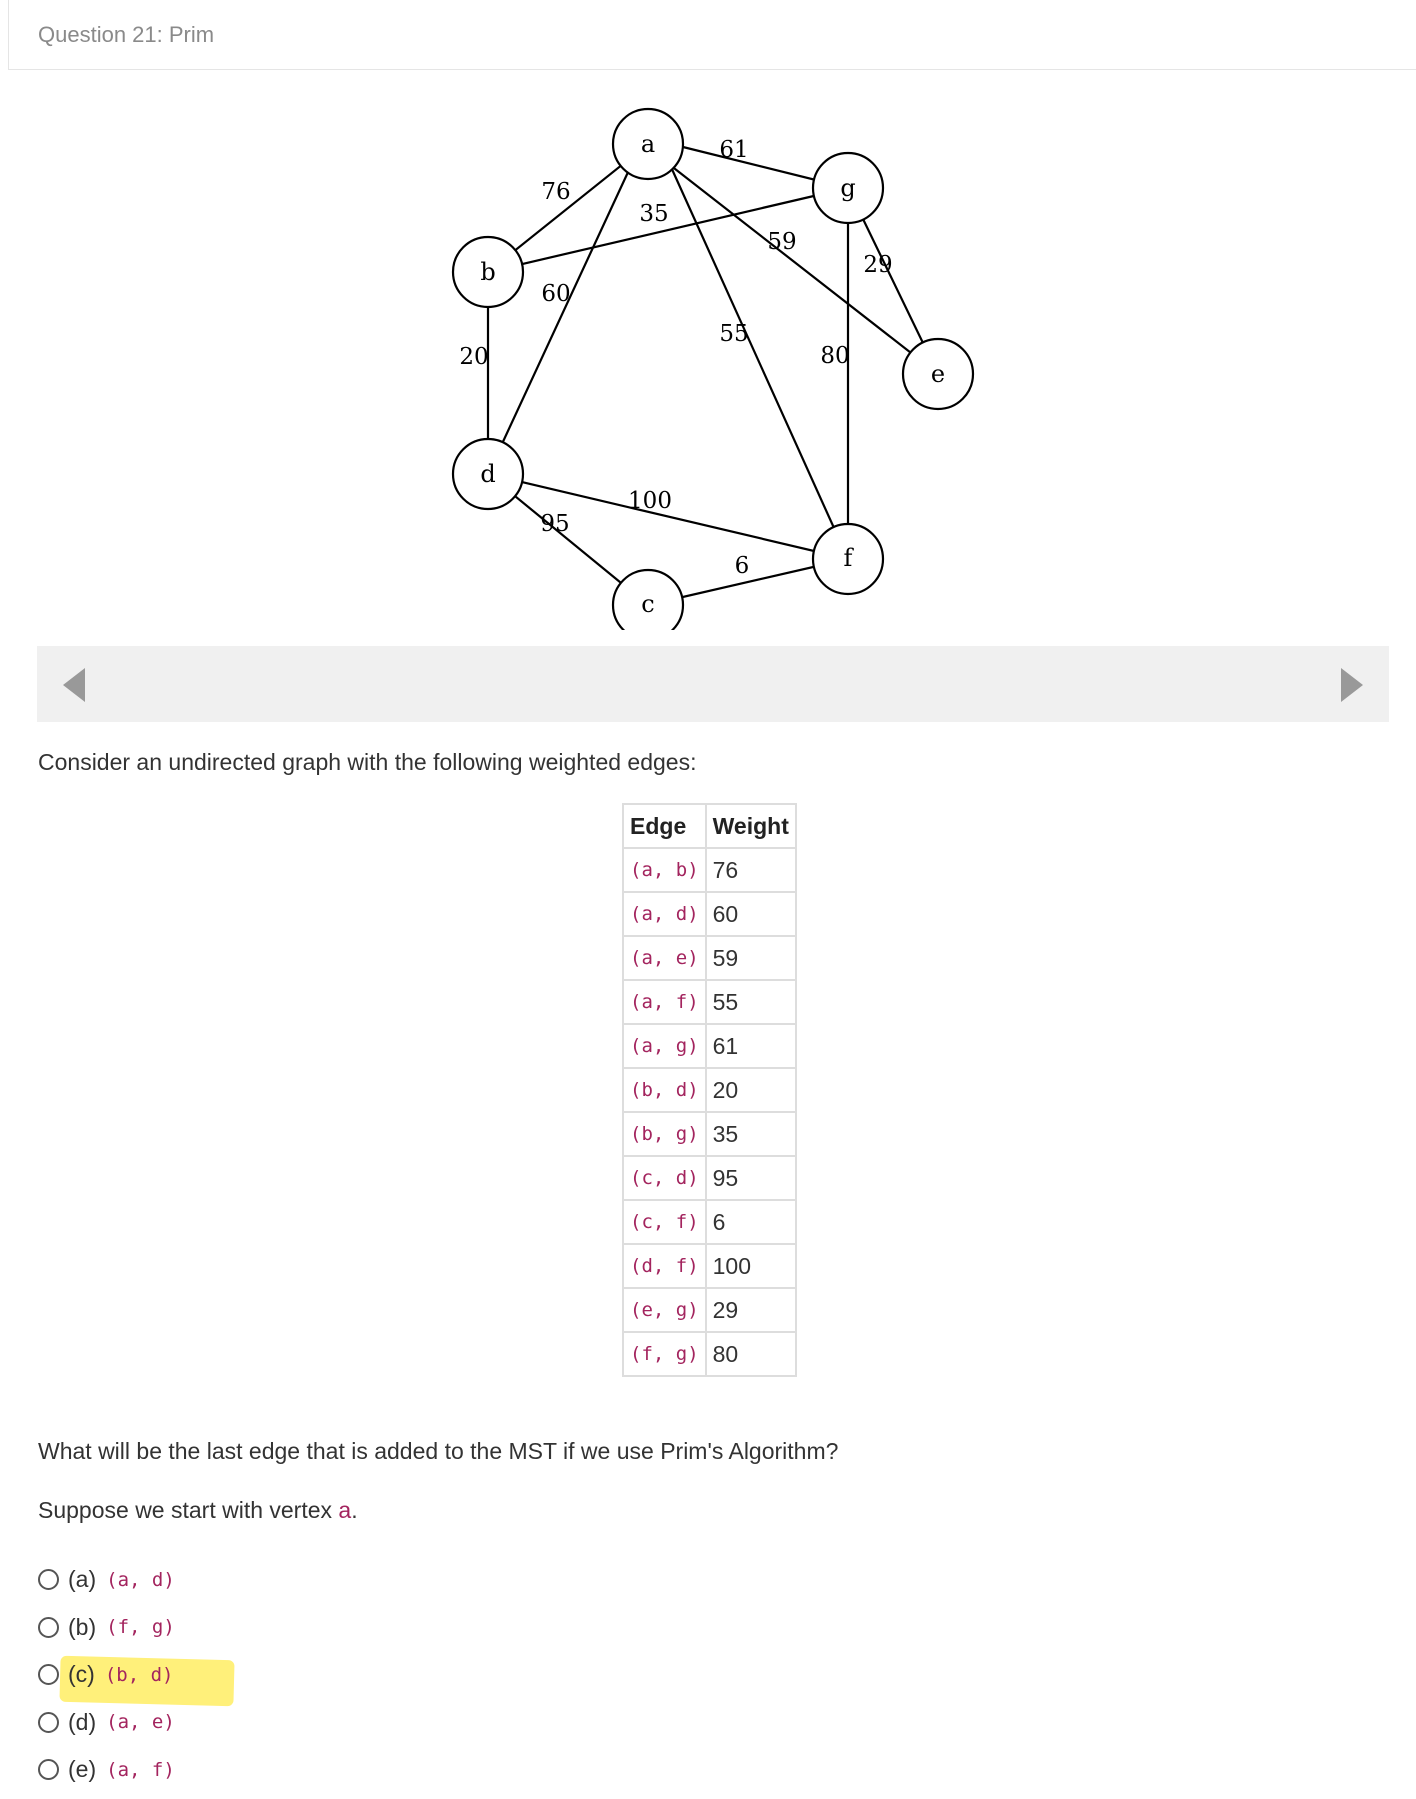 Image resolution: width=1416 pixels, height=1799 pixels. I want to click on question-header, so click(712, 35).